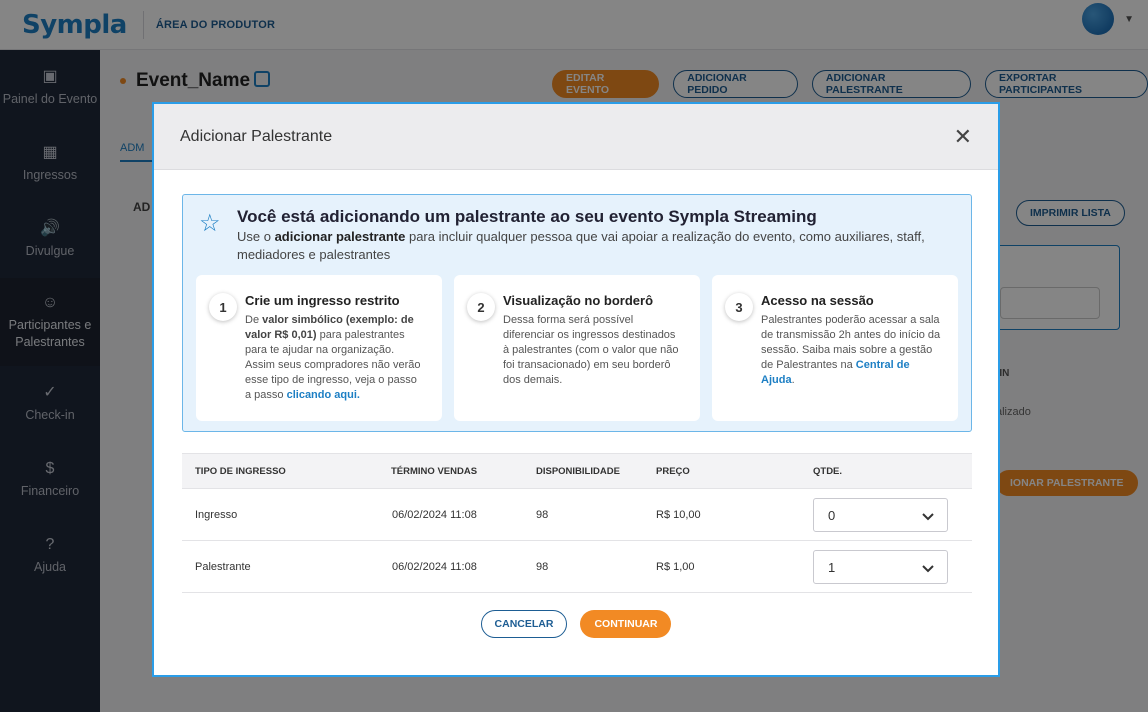 The image size is (1148, 712). What do you see at coordinates (578, 300) in the screenshot?
I see `step-title: Visualização no borderô` at bounding box center [578, 300].